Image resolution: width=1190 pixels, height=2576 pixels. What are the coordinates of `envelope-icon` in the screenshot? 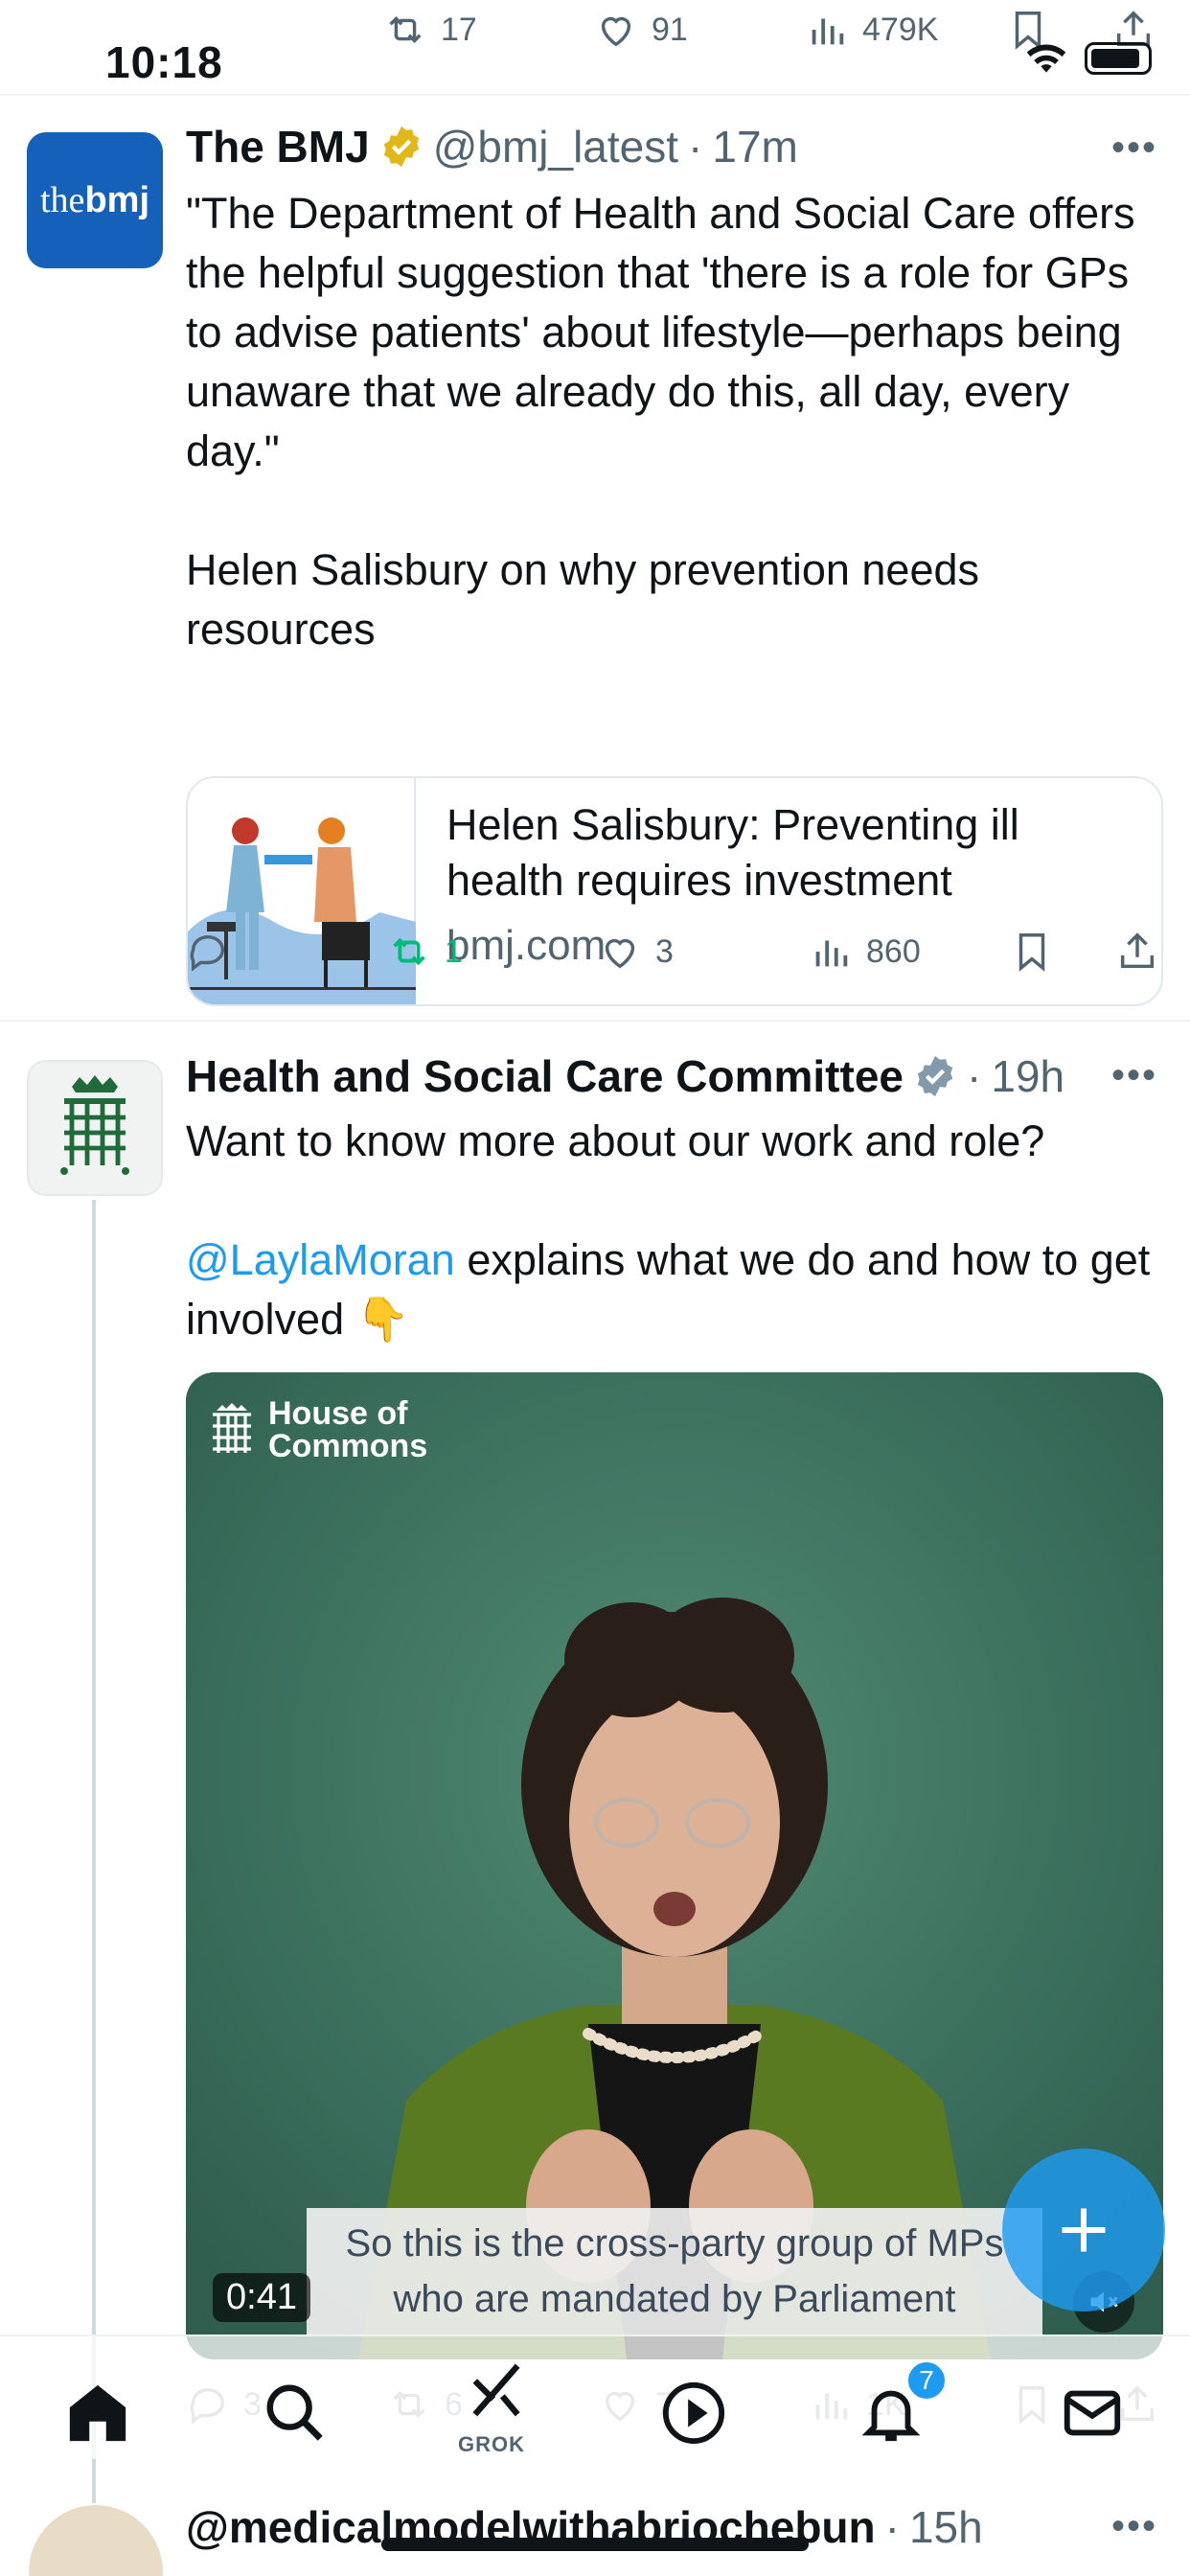 It's located at (1093, 2413).